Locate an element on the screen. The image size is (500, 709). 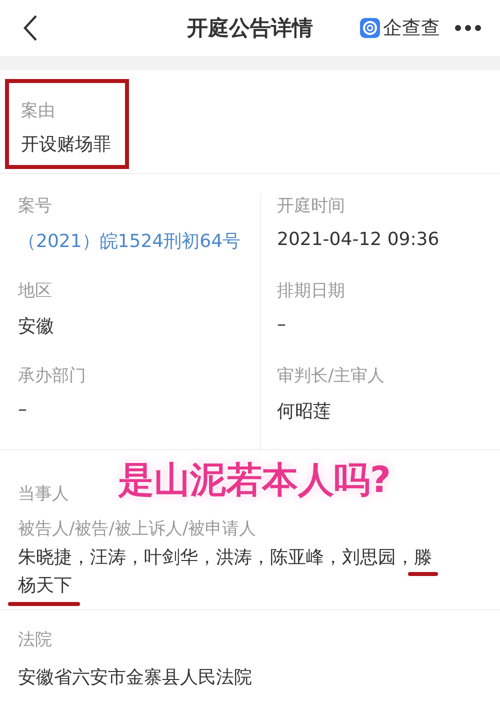
field-label: 地区 is located at coordinates (35, 291).